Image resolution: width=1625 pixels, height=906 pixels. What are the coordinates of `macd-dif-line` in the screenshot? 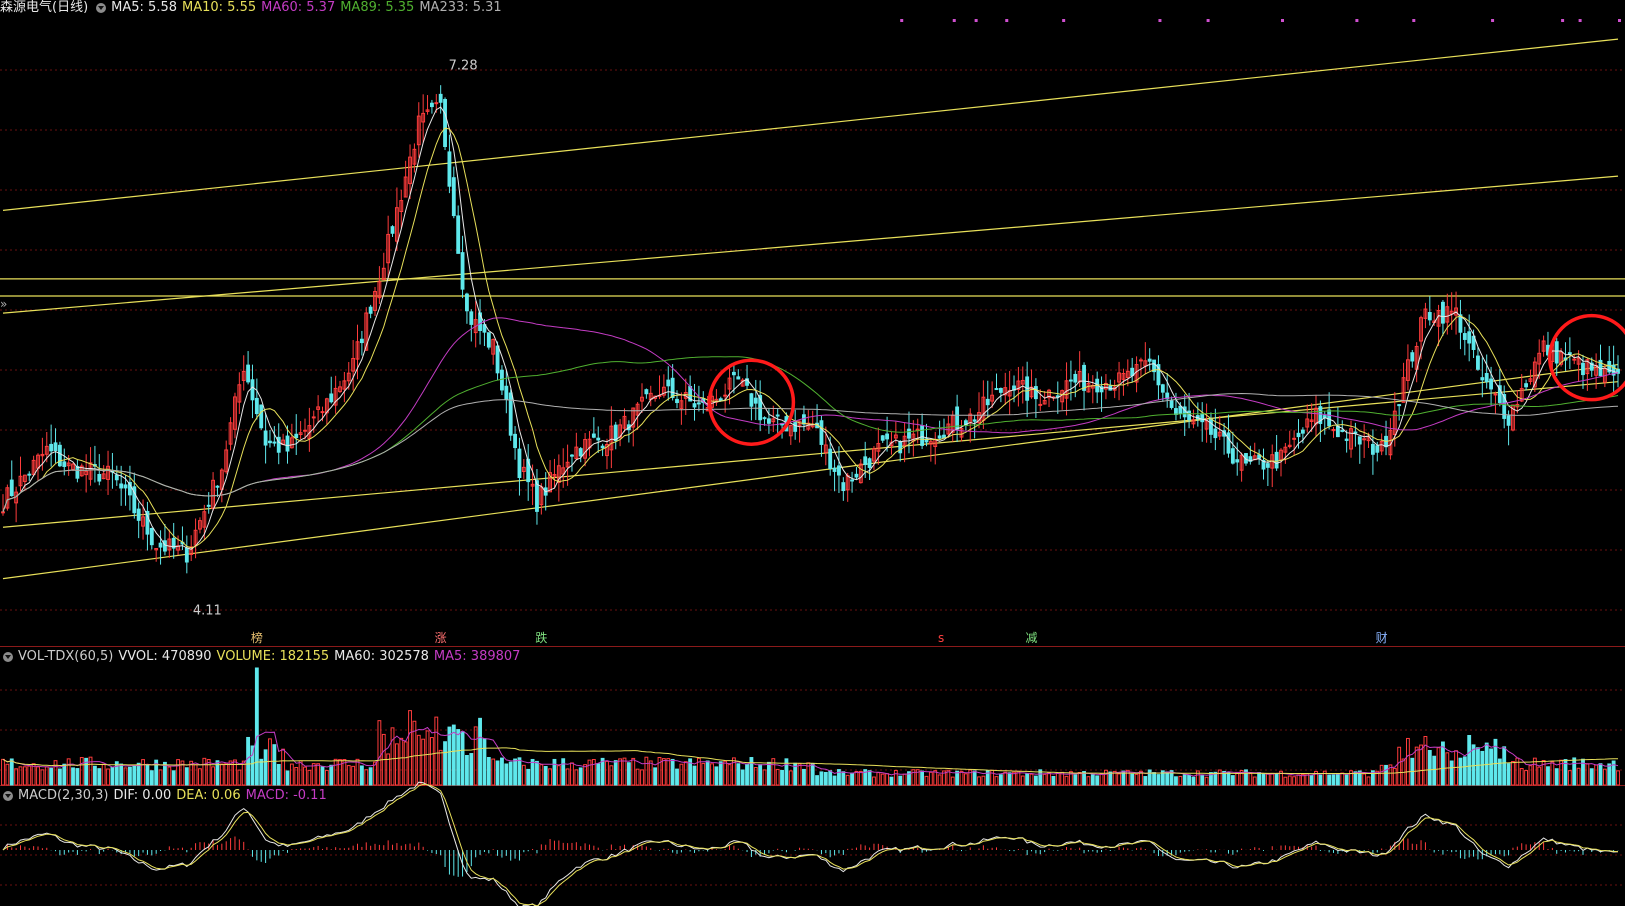 It's located at (810, 843).